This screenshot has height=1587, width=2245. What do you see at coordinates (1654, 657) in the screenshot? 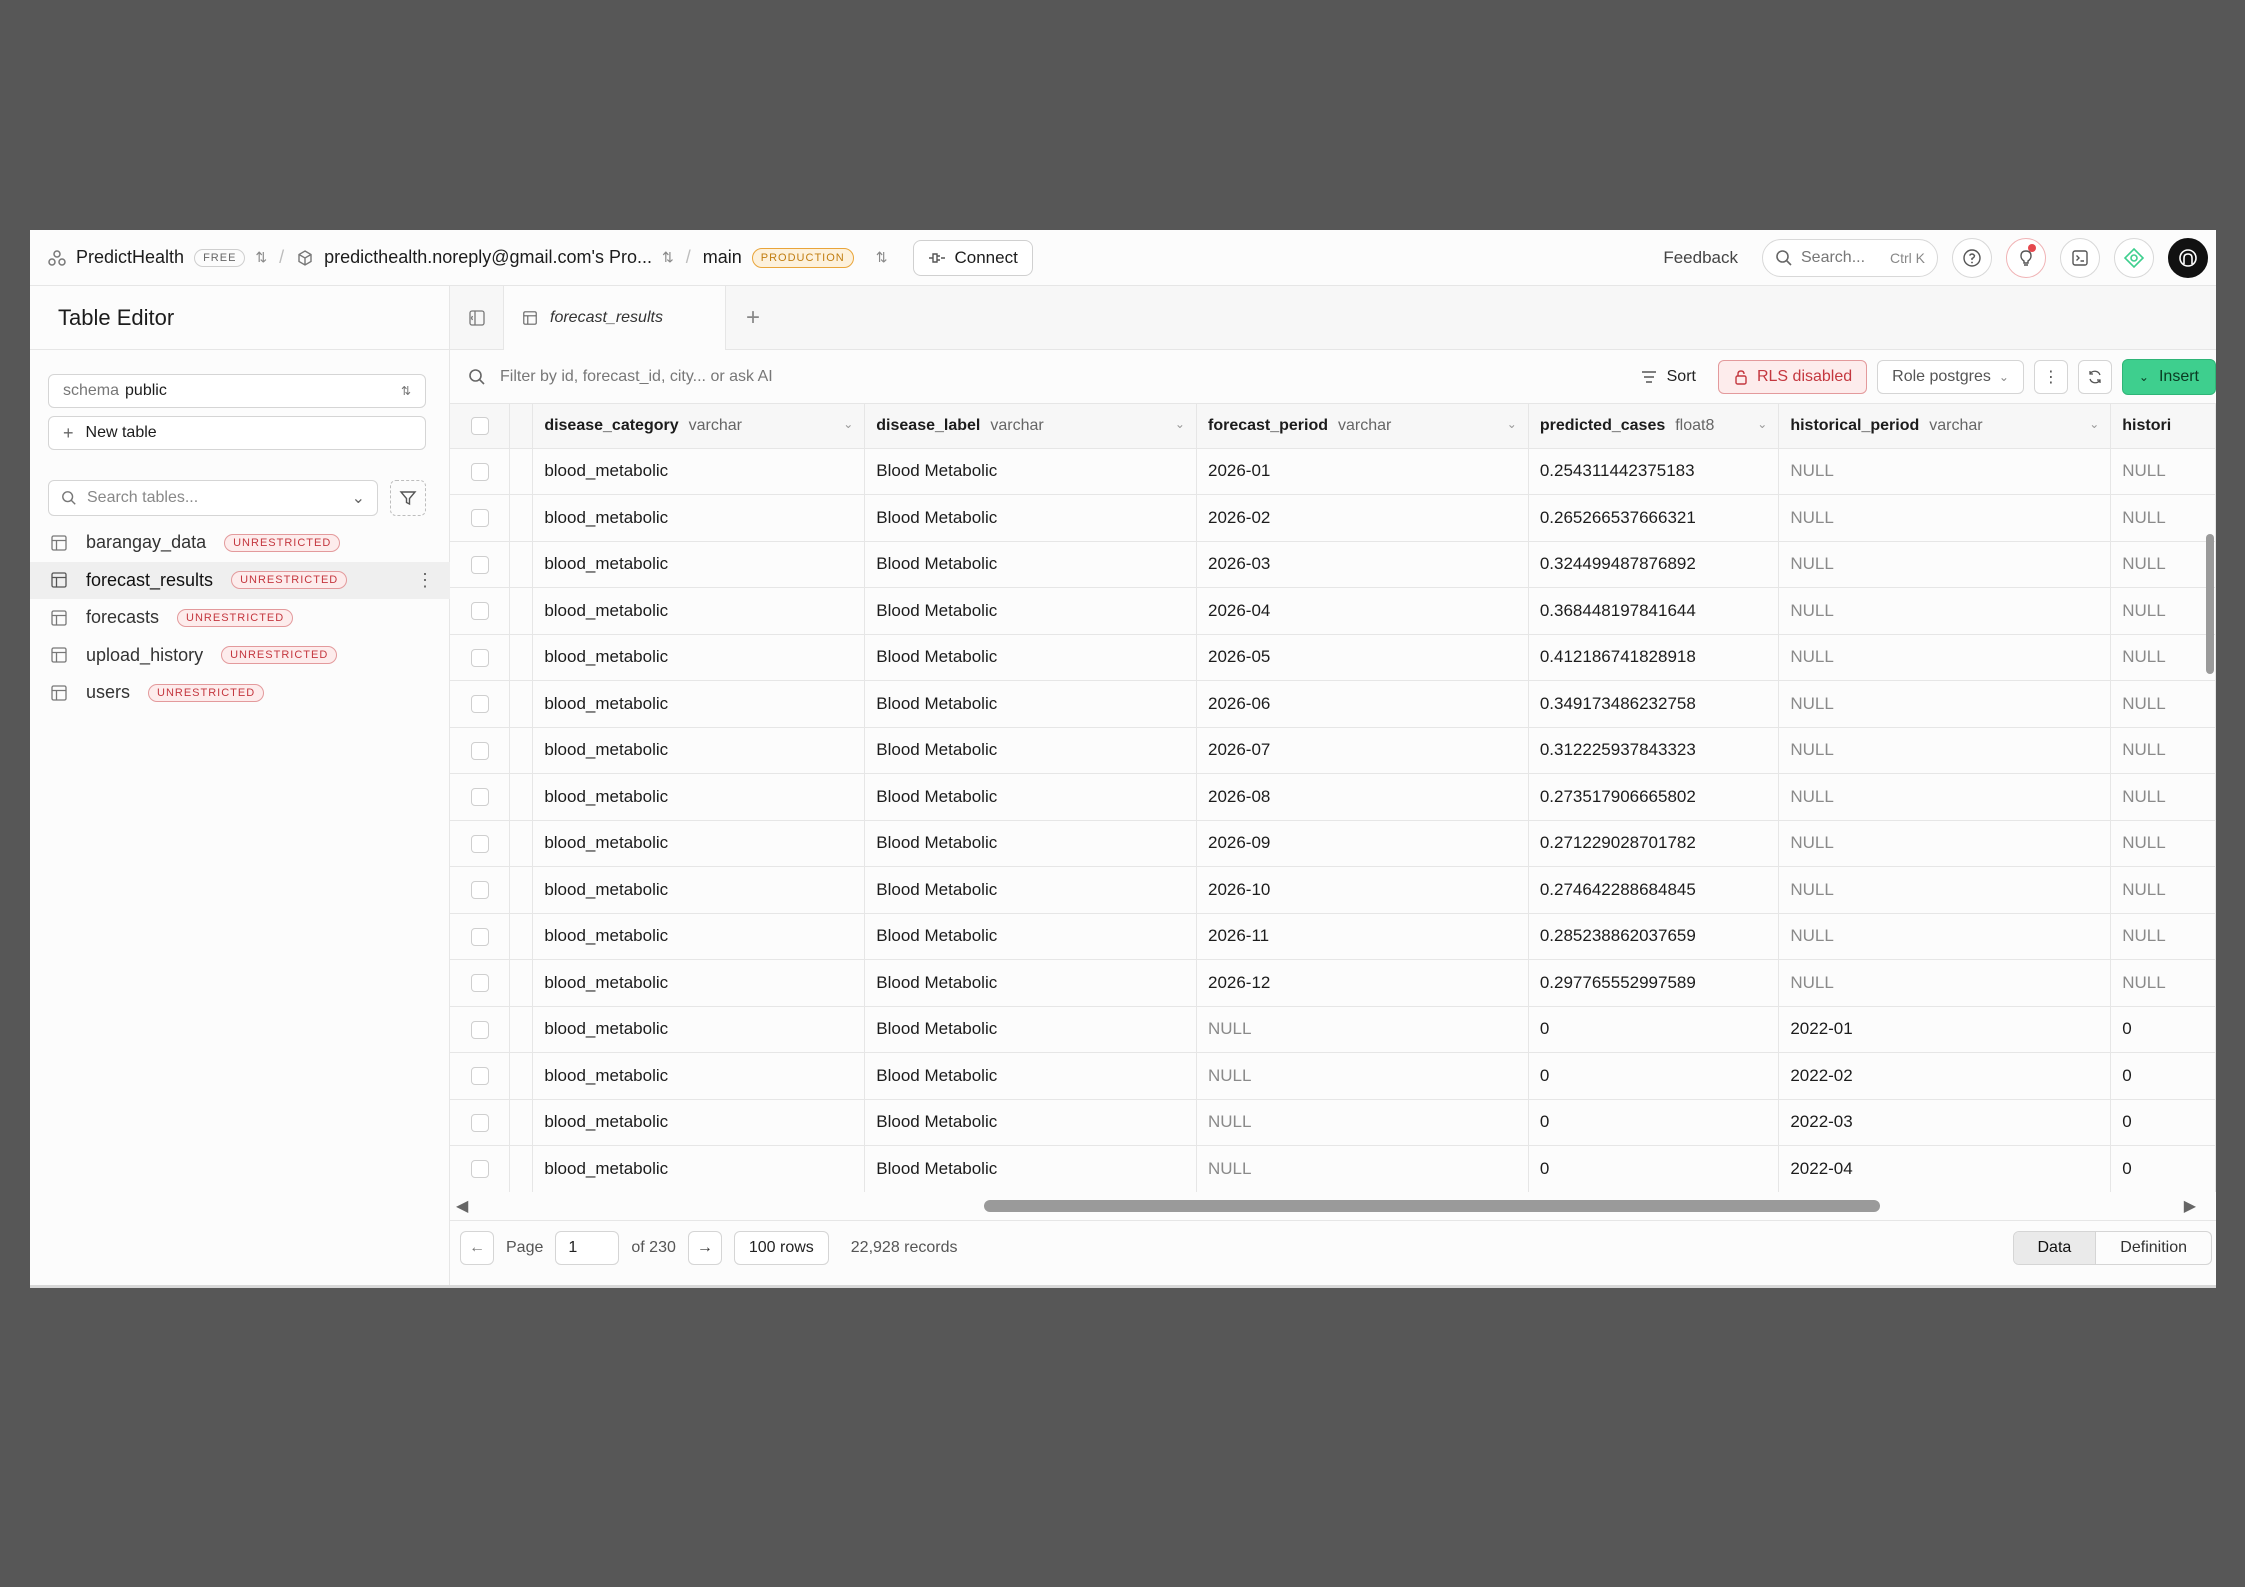
I see `table-cell: 0.412186741828918` at bounding box center [1654, 657].